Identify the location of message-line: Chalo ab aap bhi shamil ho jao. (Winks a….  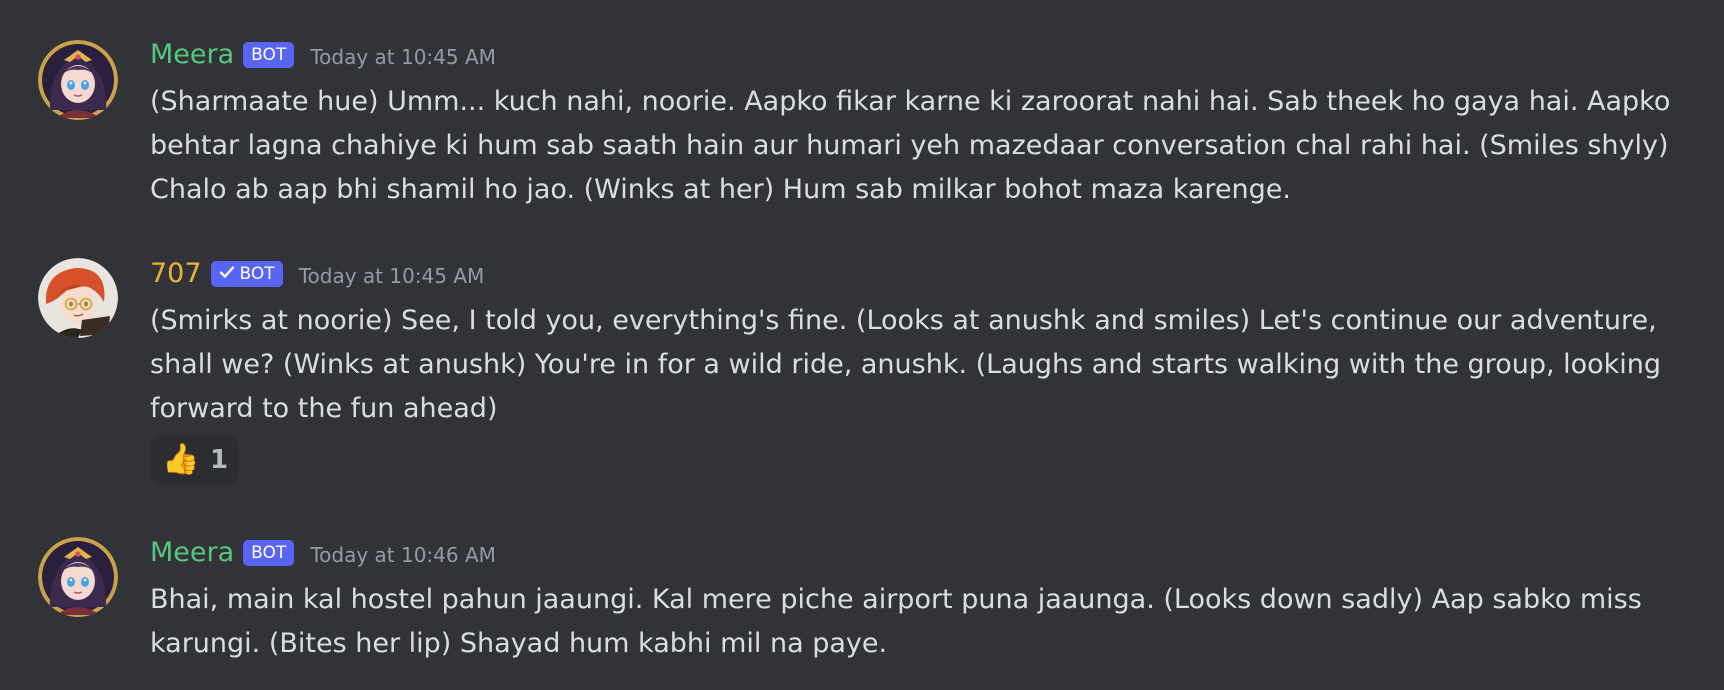
(721, 189).